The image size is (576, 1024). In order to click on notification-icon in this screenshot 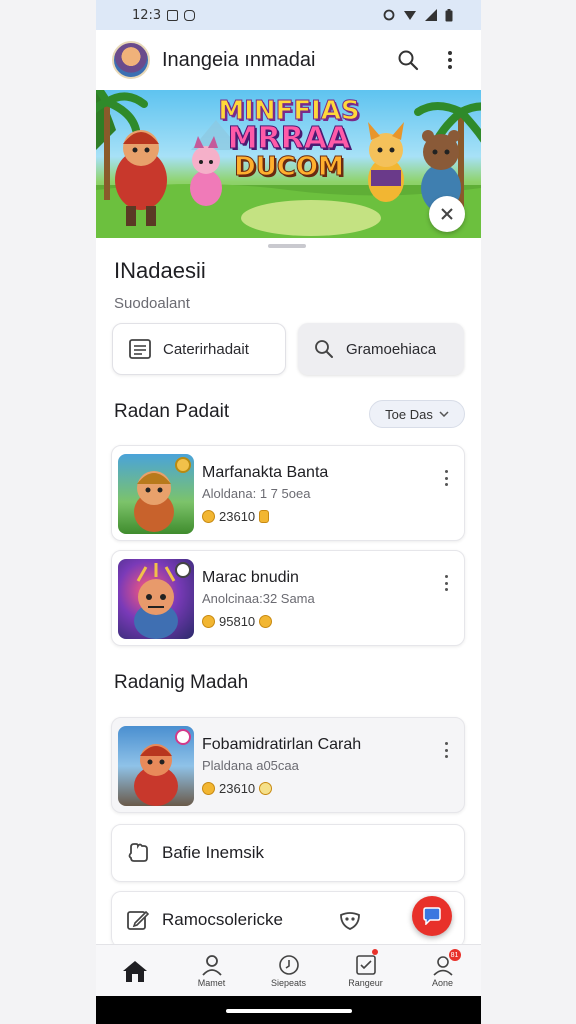, I will do `click(173, 15)`.